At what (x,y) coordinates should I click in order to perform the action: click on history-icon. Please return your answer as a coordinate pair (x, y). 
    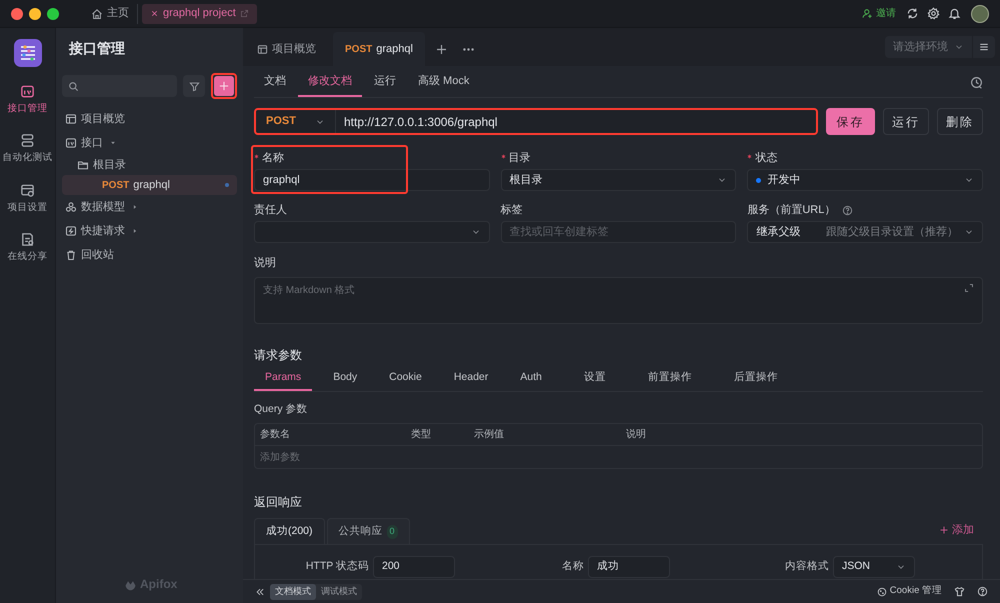
    Looking at the image, I should click on (976, 82).